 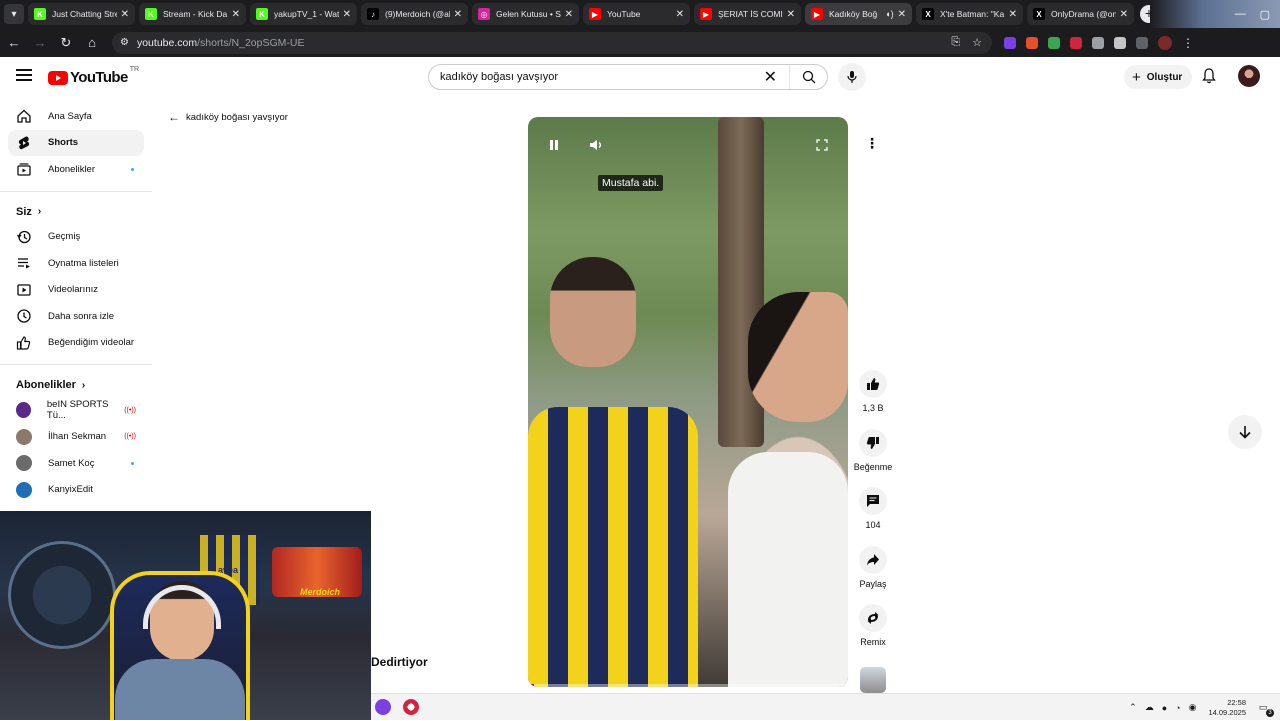 I want to click on notification-center-button: ▭ 3, so click(x=1263, y=708).